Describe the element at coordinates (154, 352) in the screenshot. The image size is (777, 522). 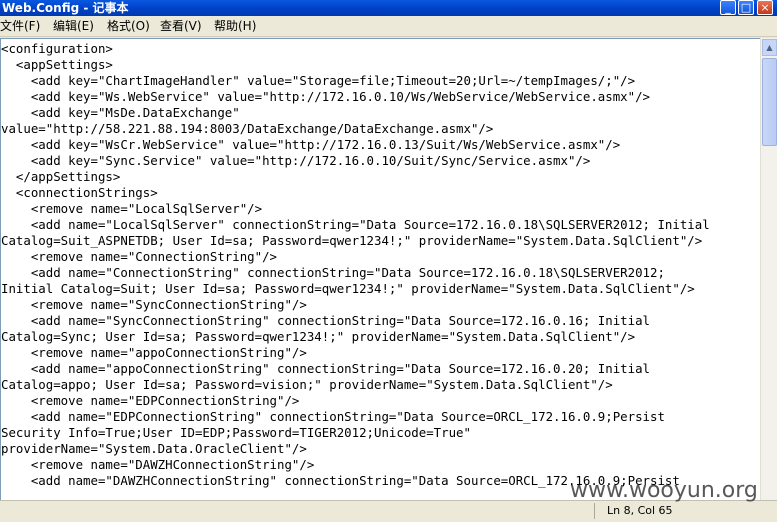
I see `editor-line: <remove name="appoConnectionString"/>` at that location.